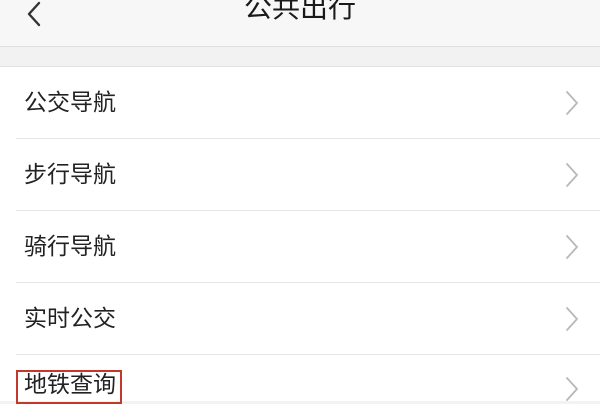 This screenshot has width=600, height=404. I want to click on nav-bar: 公共出行, so click(300, 23).